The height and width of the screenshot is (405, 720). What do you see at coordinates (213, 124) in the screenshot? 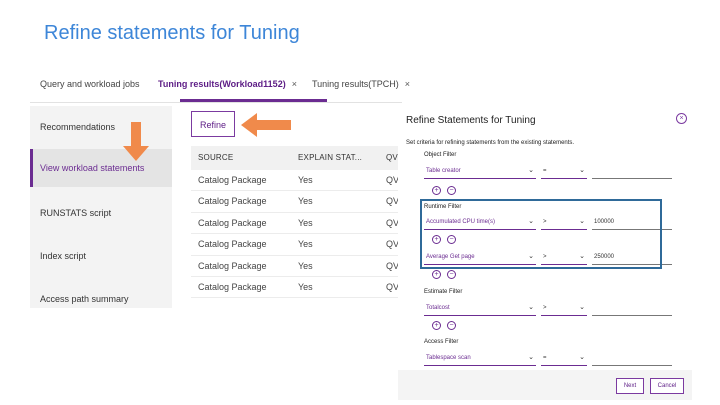
I see `refine-button: Refine` at bounding box center [213, 124].